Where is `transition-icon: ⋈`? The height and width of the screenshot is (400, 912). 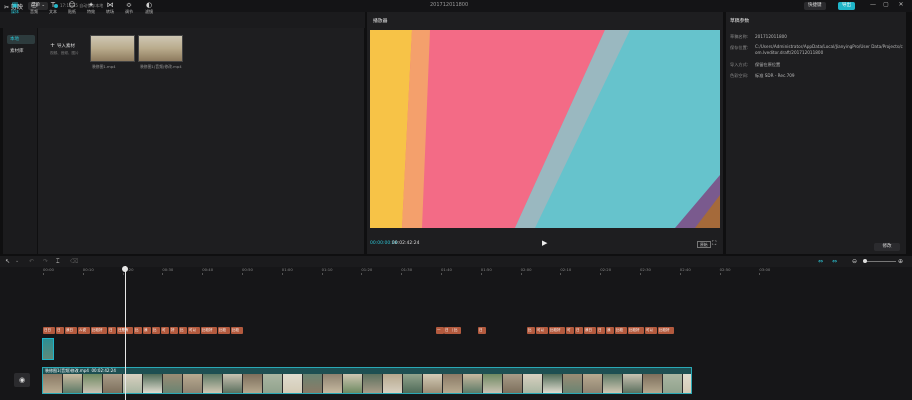 transition-icon: ⋈ is located at coordinates (110, 5).